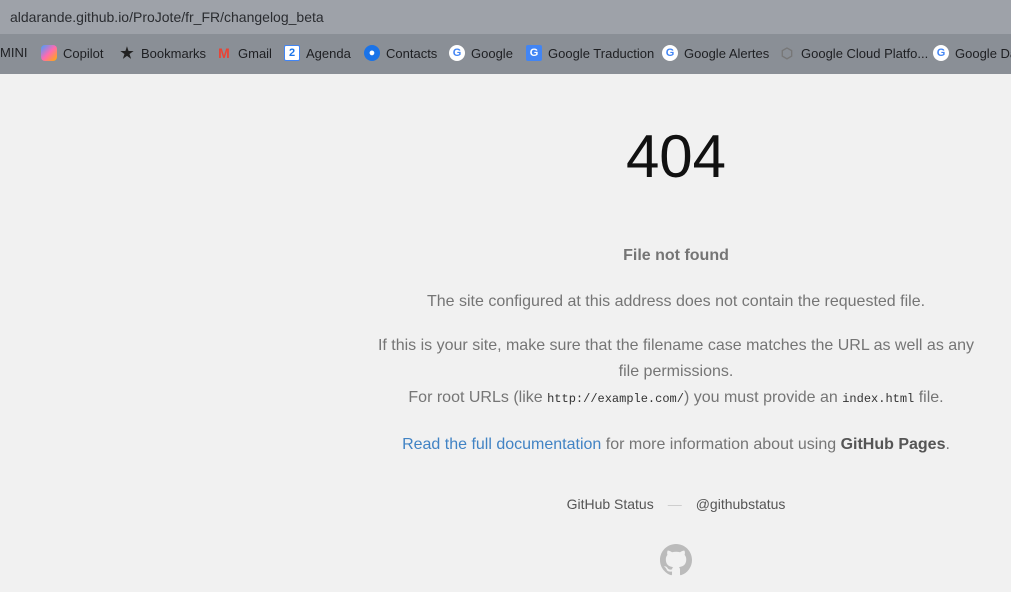 This screenshot has width=1011, height=592. Describe the element at coordinates (787, 52) in the screenshot. I see `cloud-icon: ⬡` at that location.